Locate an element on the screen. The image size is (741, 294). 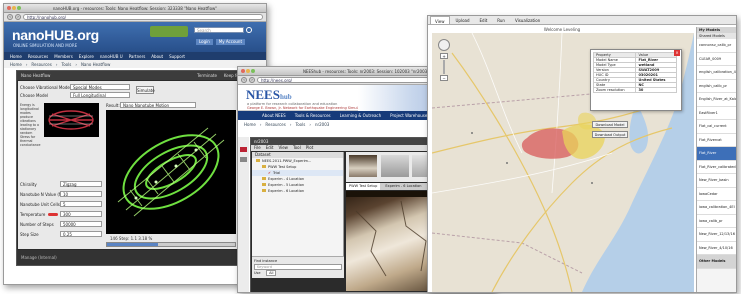
close-icon: × is located at coordinates (677, 53).